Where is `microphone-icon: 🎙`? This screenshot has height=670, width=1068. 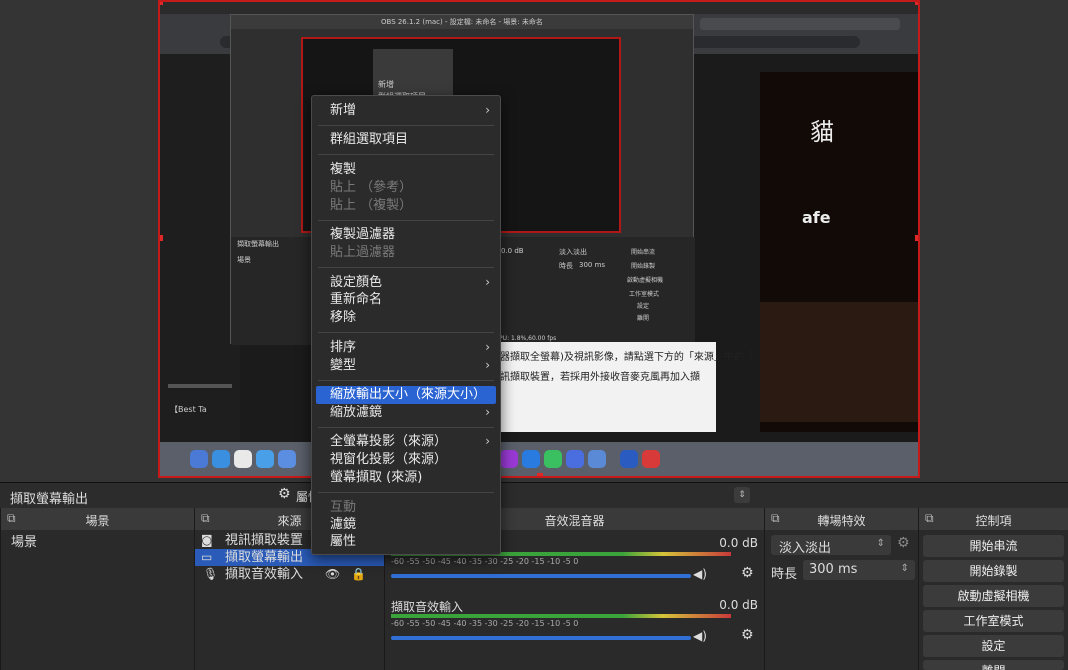 microphone-icon: 🎙 is located at coordinates (211, 574).